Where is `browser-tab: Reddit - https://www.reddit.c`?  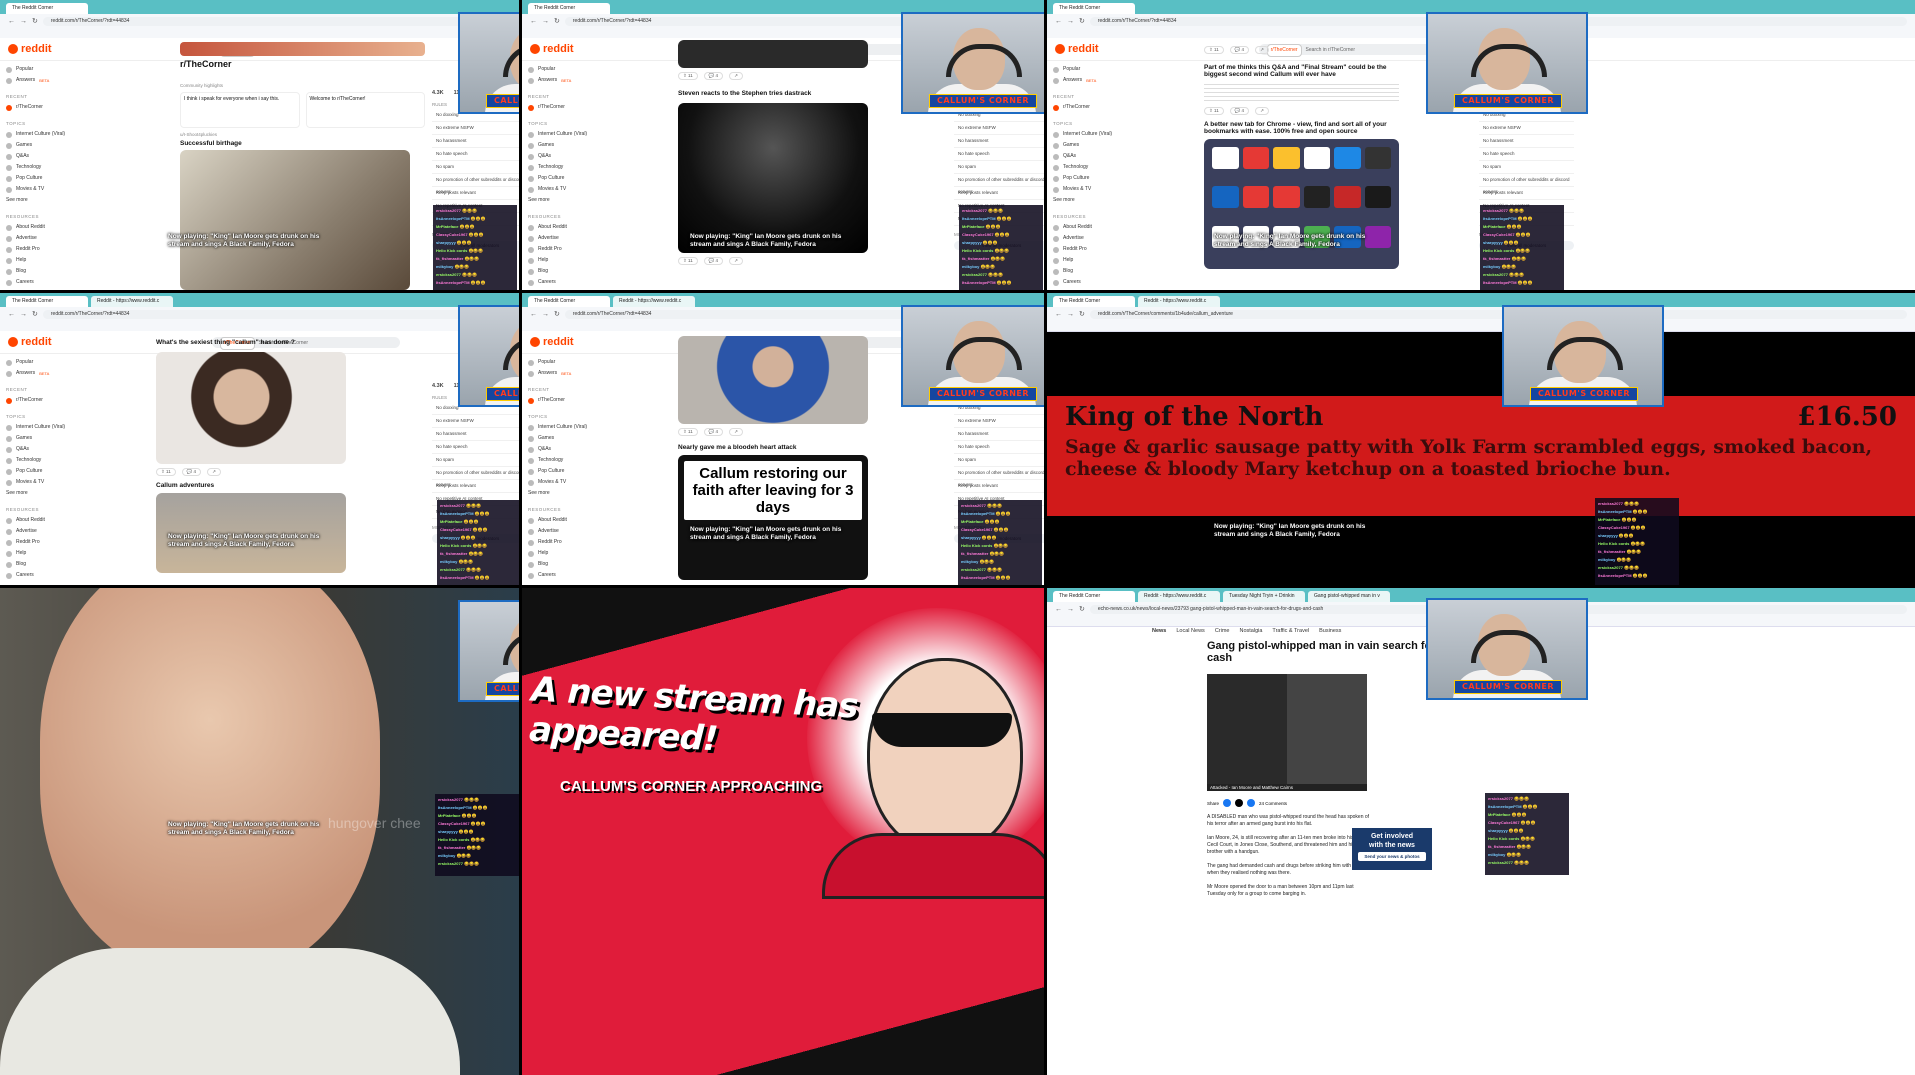 browser-tab: Reddit - https://www.reddit.c is located at coordinates (1179, 596).